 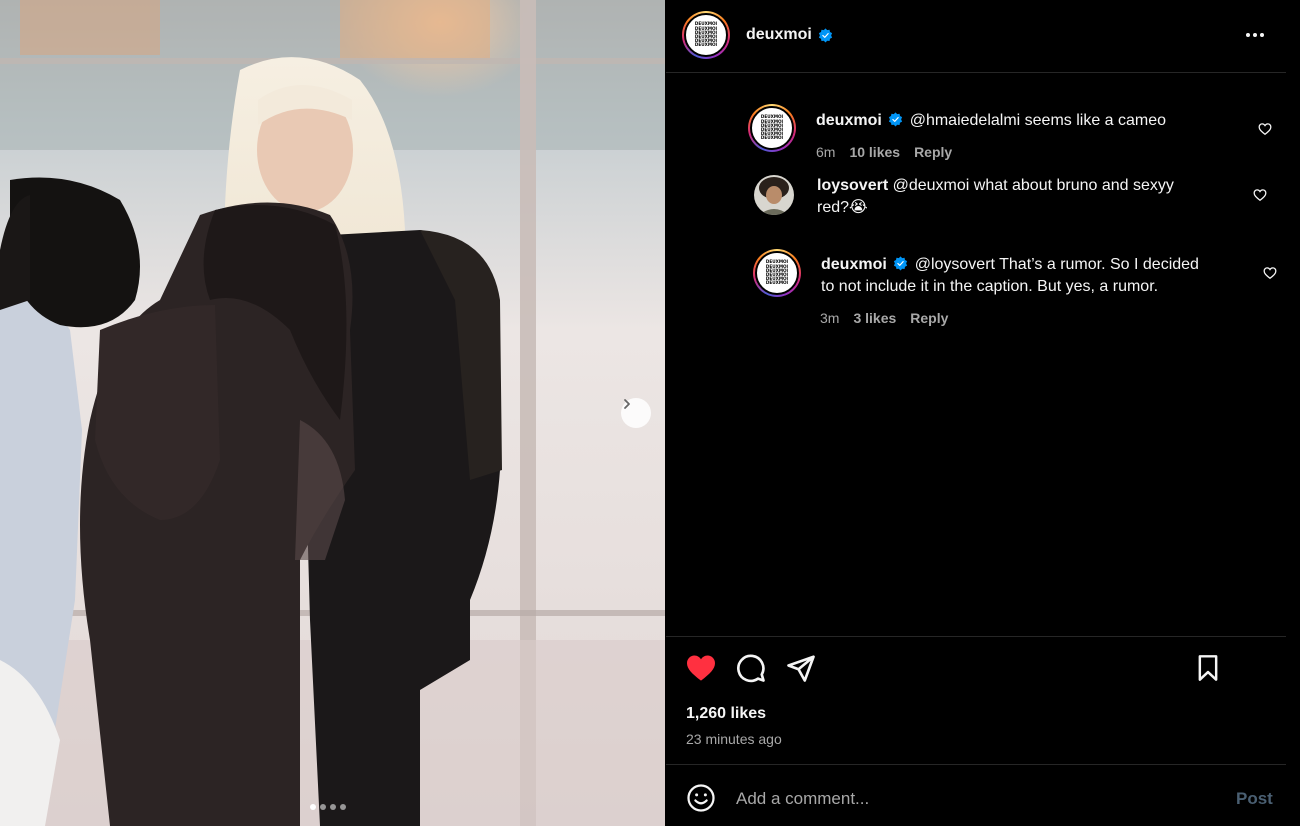 I want to click on window-edge, so click(x=1293, y=413).